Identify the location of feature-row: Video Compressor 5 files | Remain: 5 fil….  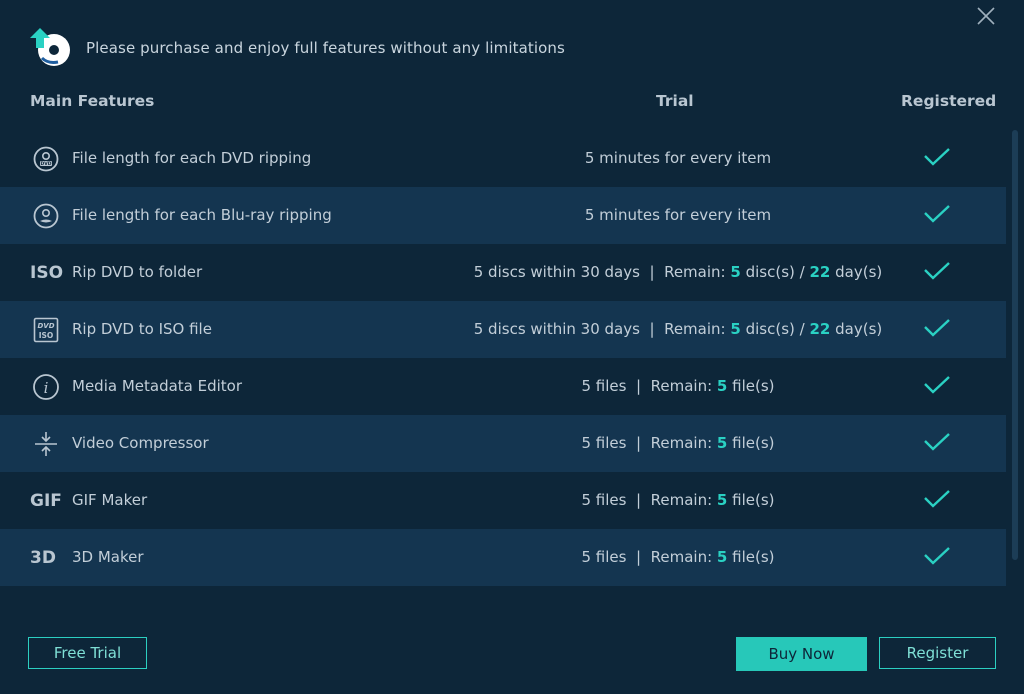
(503, 443).